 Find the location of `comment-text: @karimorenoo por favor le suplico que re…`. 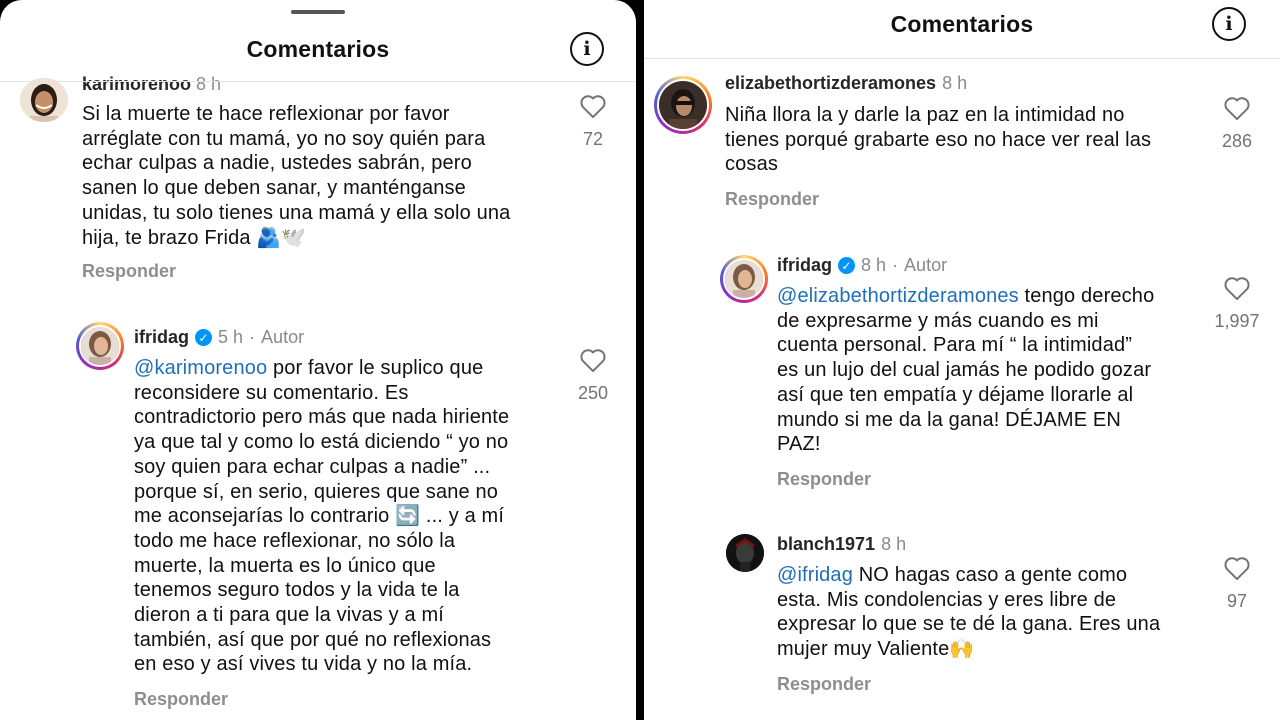

comment-text: @karimorenoo por favor le suplico que re… is located at coordinates (322, 516).